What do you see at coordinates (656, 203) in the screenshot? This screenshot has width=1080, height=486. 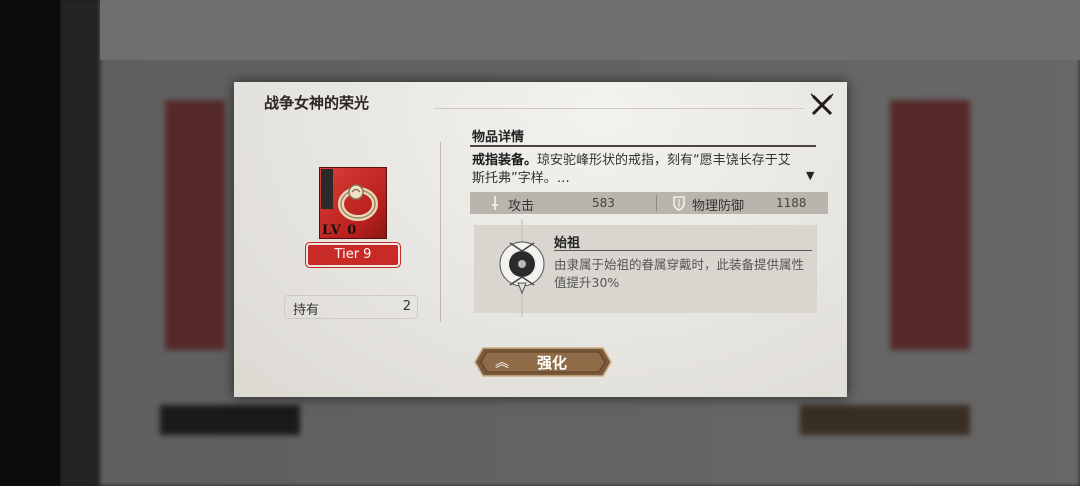 I see `stat-divider` at bounding box center [656, 203].